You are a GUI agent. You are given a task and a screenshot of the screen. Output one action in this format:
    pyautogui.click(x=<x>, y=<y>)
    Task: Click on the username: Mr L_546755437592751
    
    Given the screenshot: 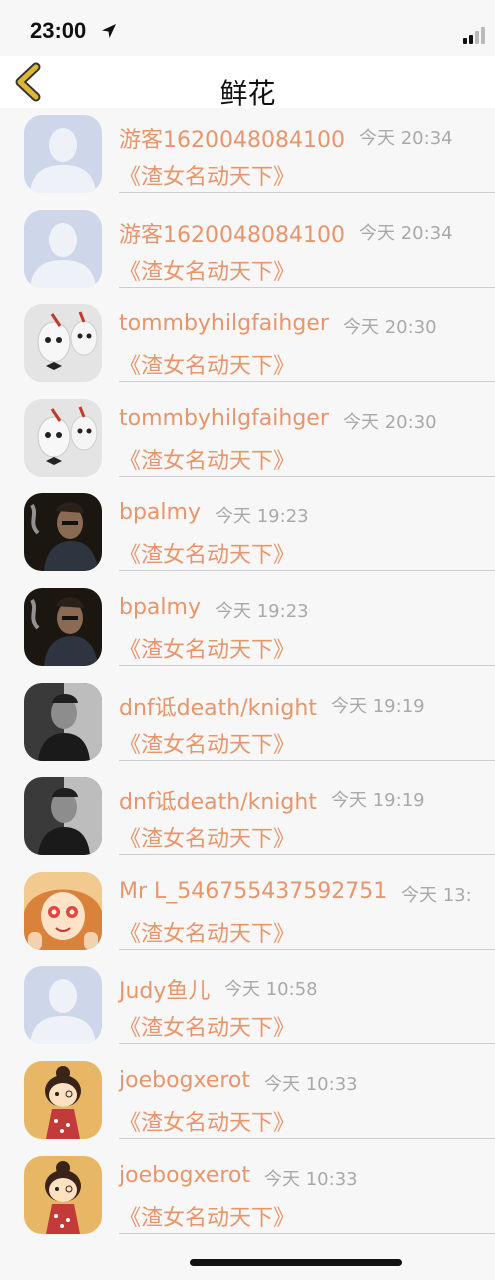 What is the action you would take?
    pyautogui.click(x=253, y=891)
    